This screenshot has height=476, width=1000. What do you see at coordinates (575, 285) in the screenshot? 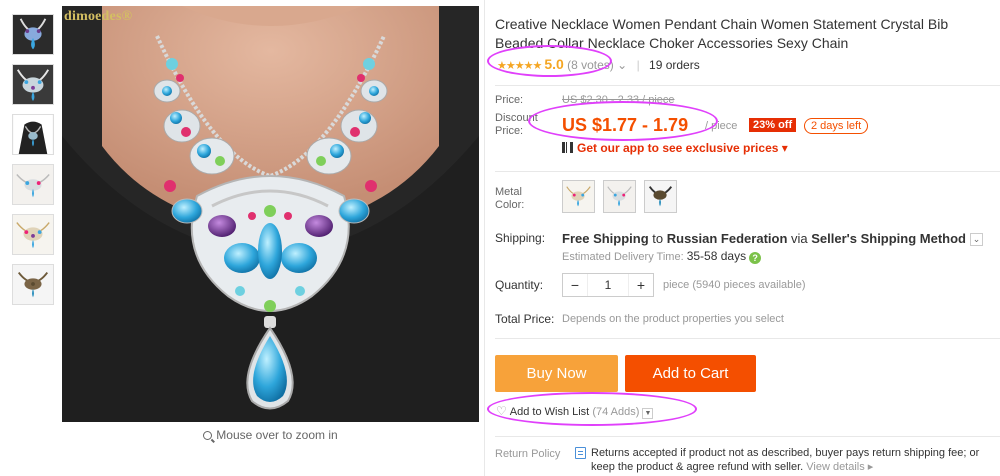
I see `quantity-decrease-button: −` at bounding box center [575, 285].